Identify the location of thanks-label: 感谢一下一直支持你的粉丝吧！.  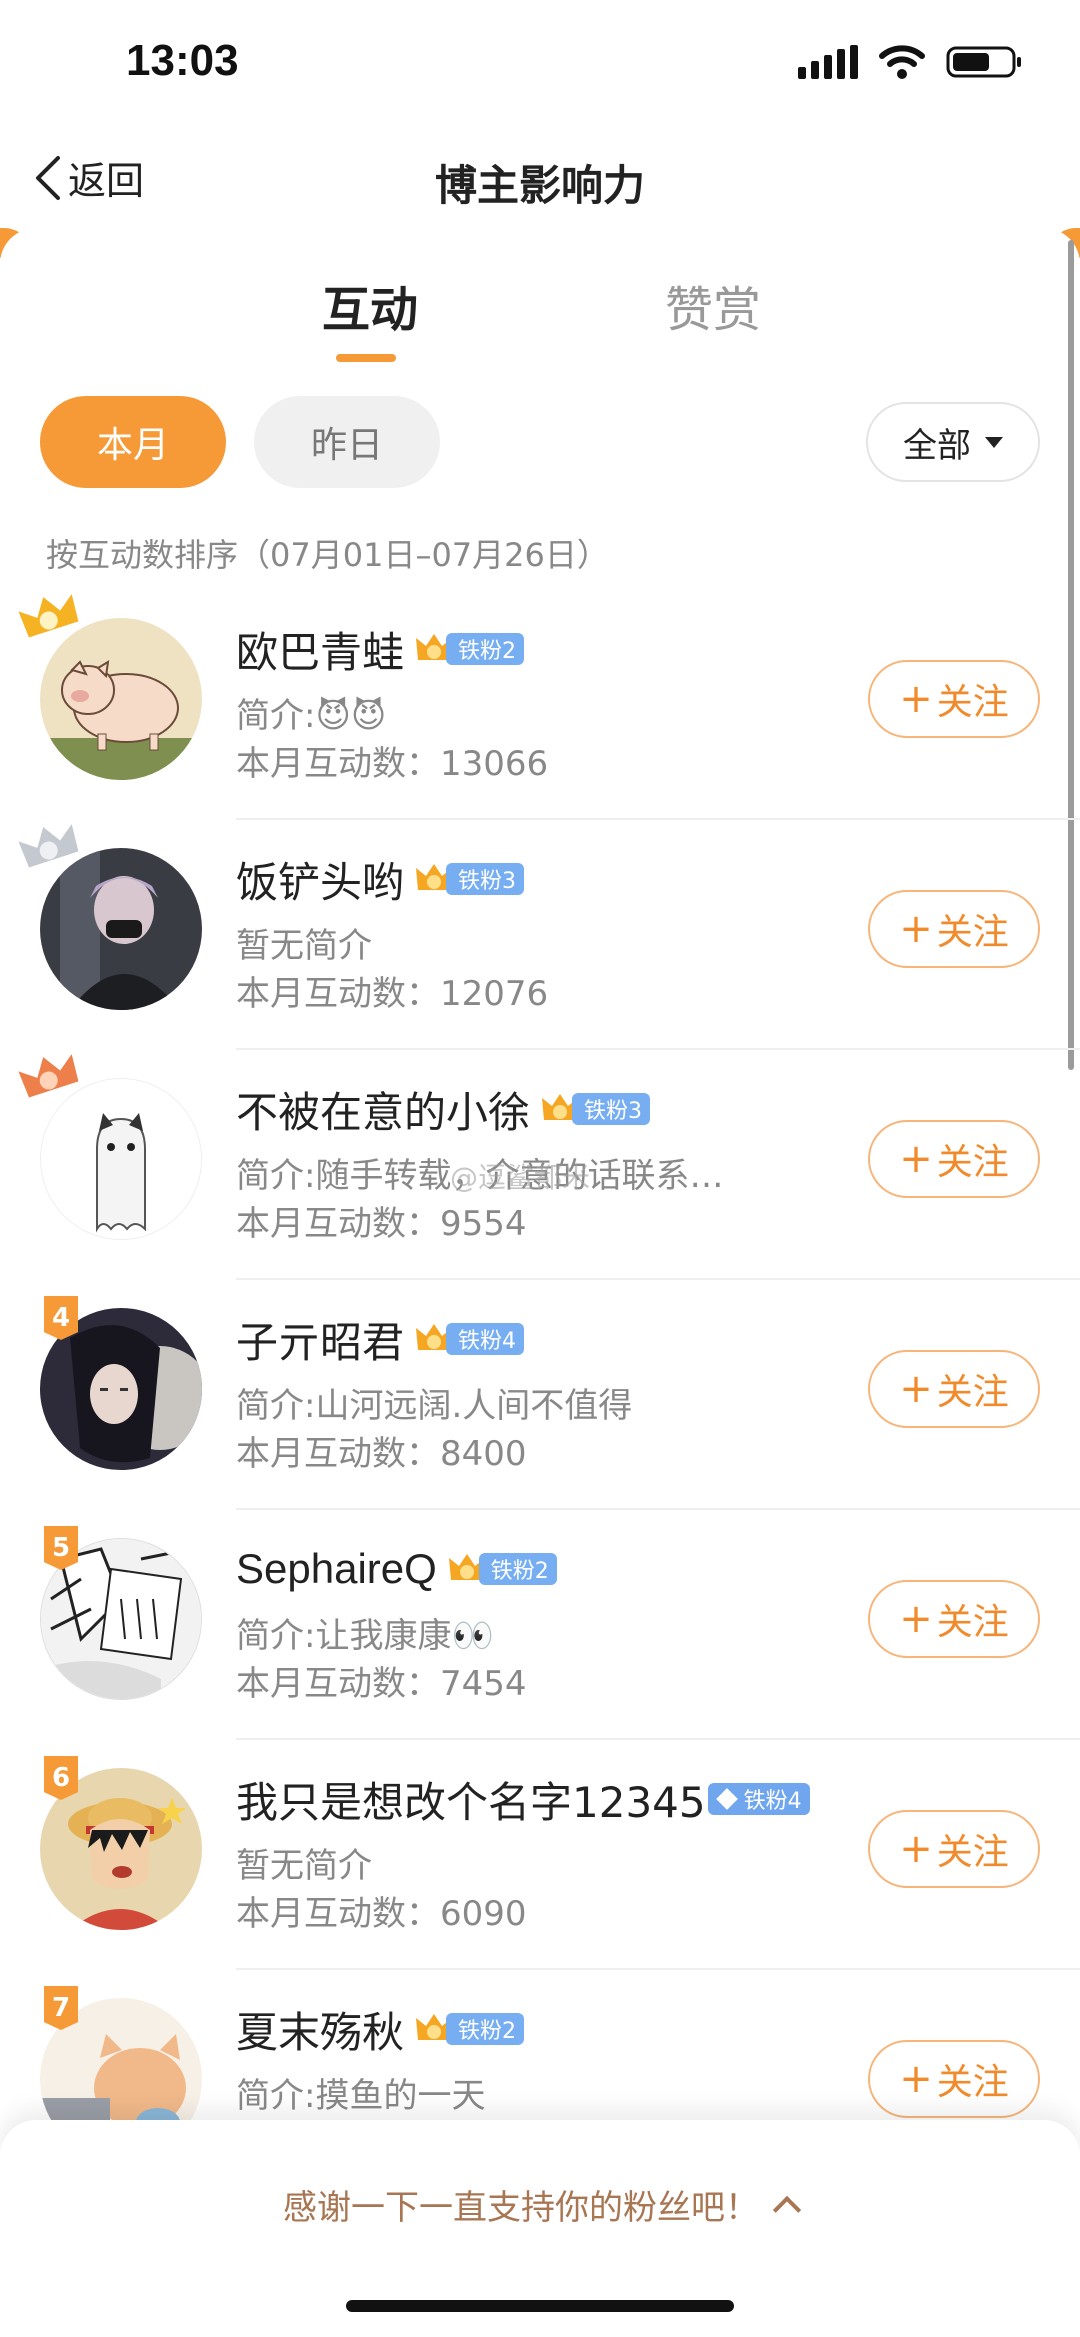
(521, 2208).